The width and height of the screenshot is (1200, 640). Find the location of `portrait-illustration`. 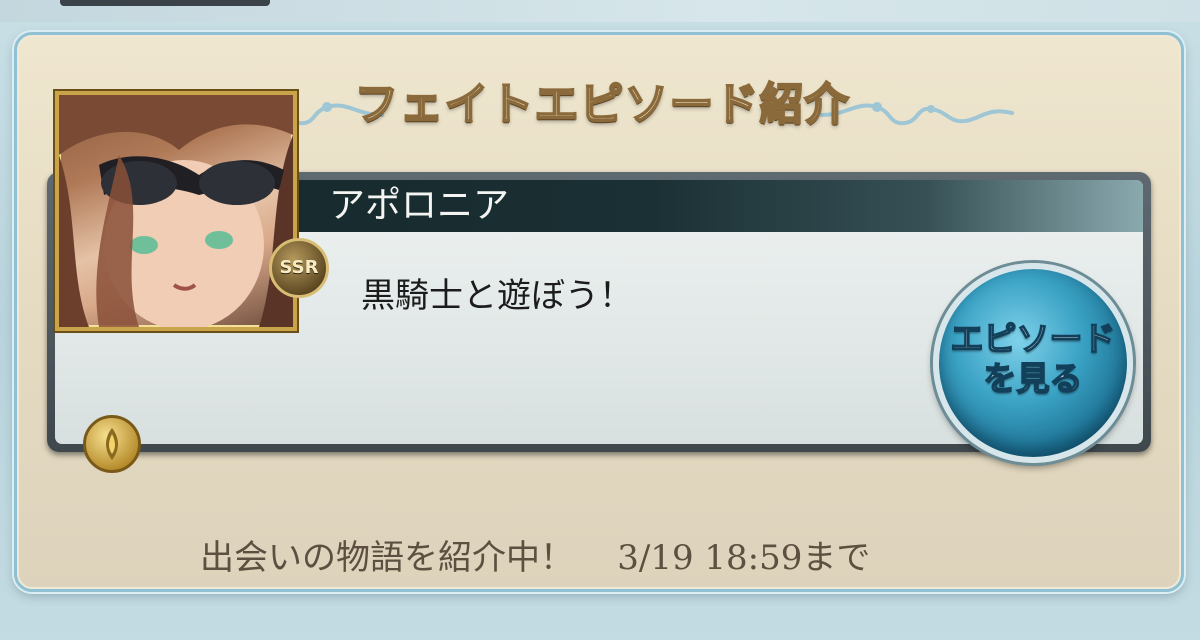

portrait-illustration is located at coordinates (176, 211).